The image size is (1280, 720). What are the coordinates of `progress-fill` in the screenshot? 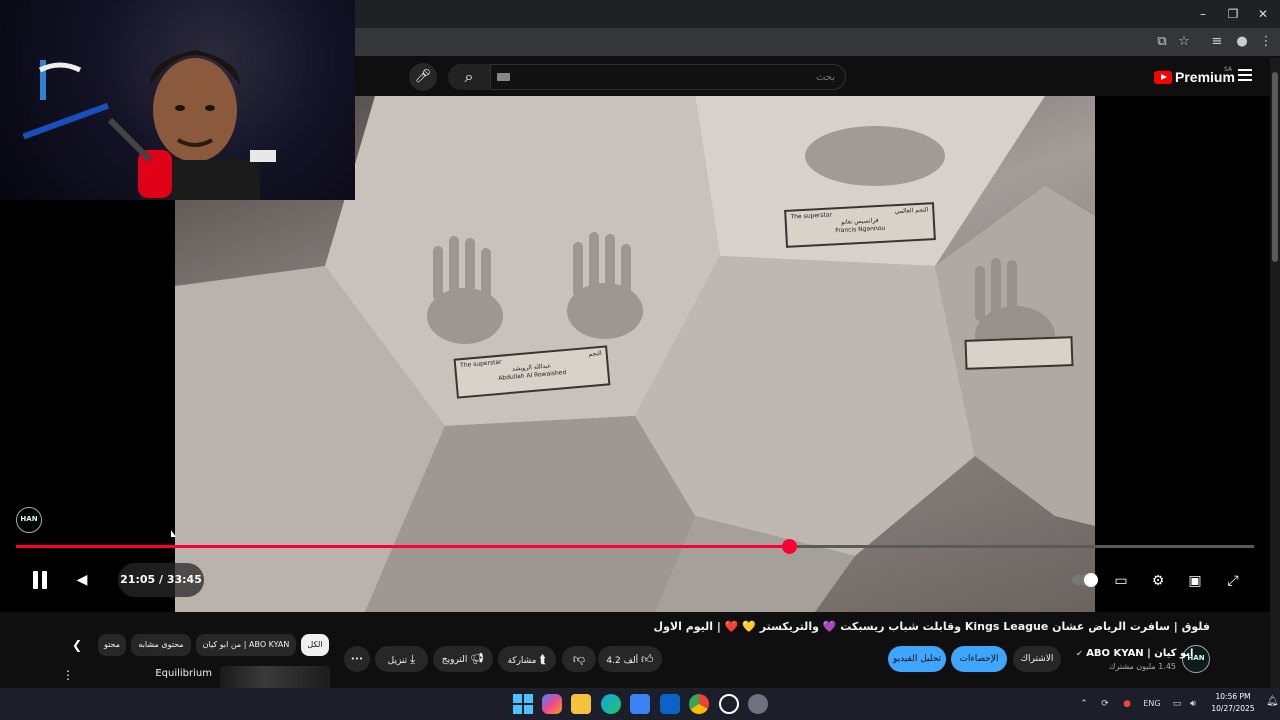 It's located at (402, 546).